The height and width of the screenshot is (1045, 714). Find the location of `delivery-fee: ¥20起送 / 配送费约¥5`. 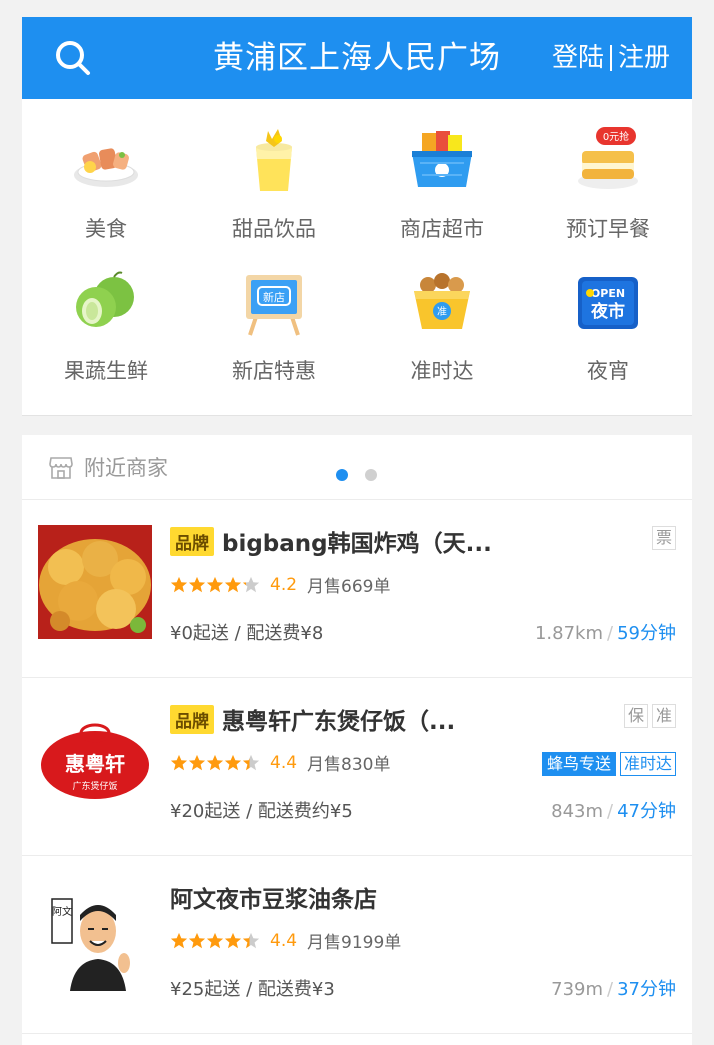

delivery-fee: ¥20起送 / 配送费约¥5 is located at coordinates (261, 811).